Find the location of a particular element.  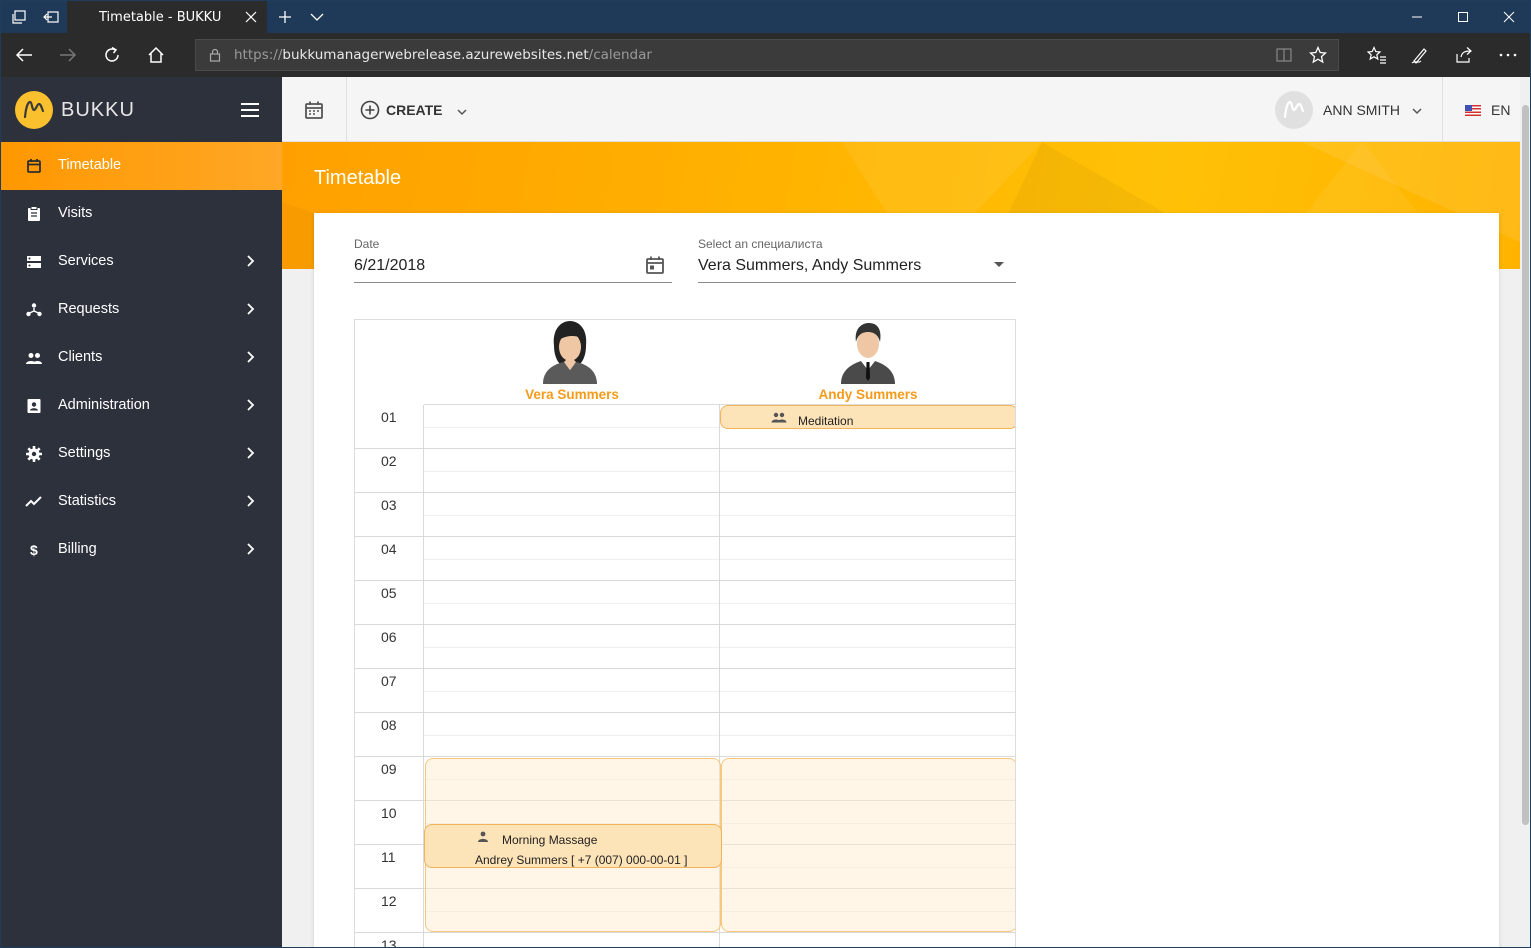

close-tab-icon is located at coordinates (251, 17).